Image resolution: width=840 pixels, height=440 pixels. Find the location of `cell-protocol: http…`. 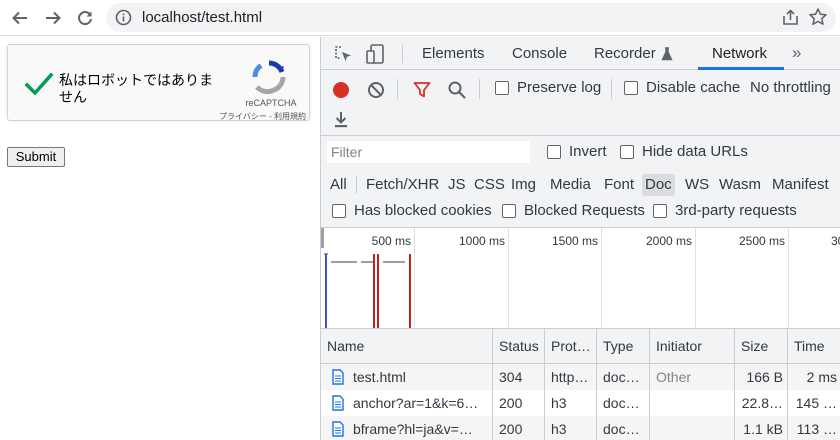

cell-protocol: http… is located at coordinates (571, 377).